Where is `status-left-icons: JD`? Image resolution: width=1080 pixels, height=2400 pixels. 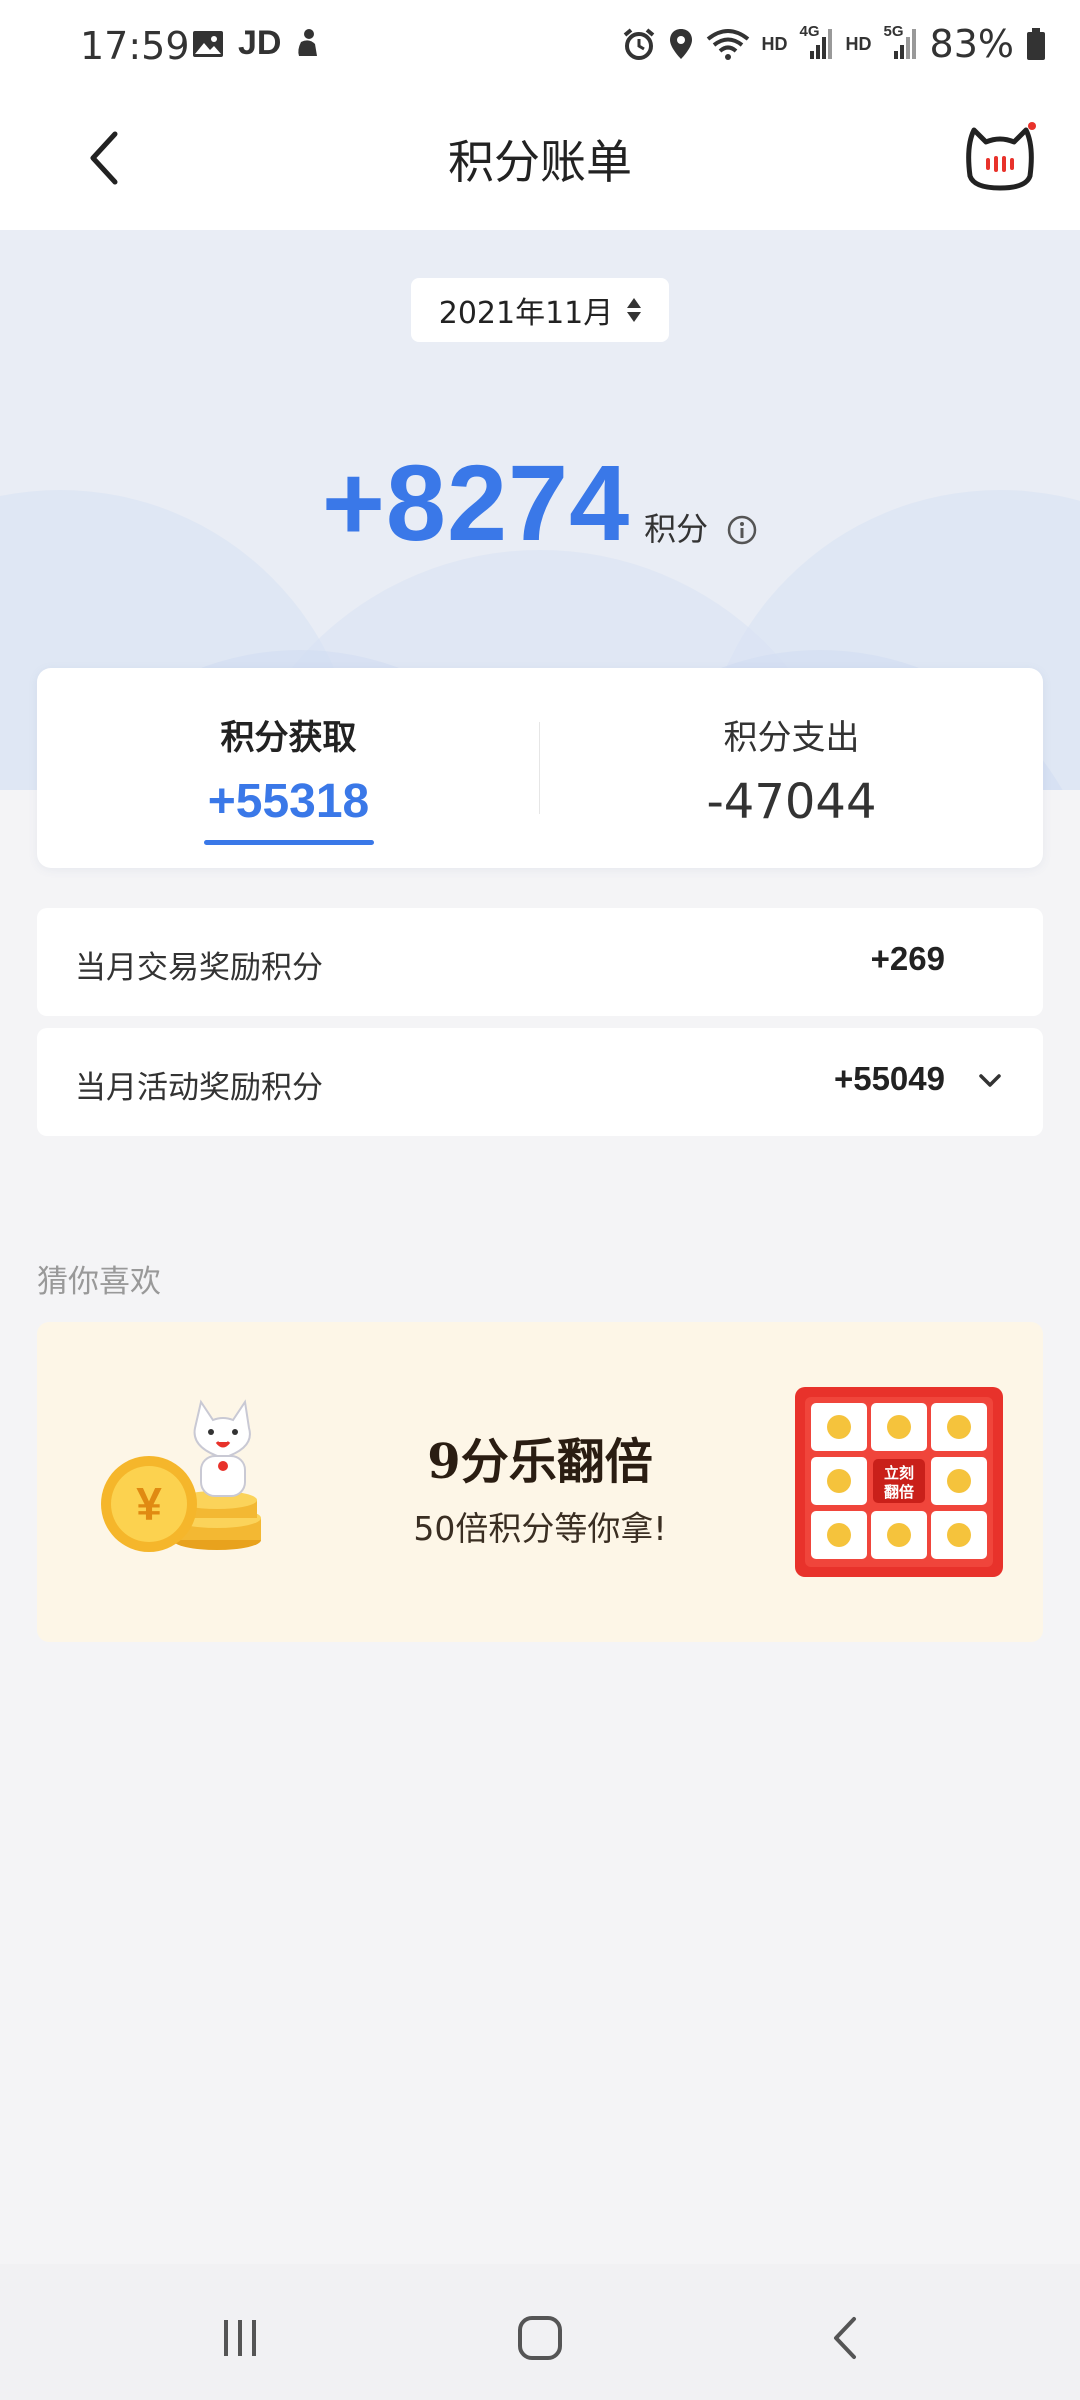 status-left-icons: JD is located at coordinates (256, 43).